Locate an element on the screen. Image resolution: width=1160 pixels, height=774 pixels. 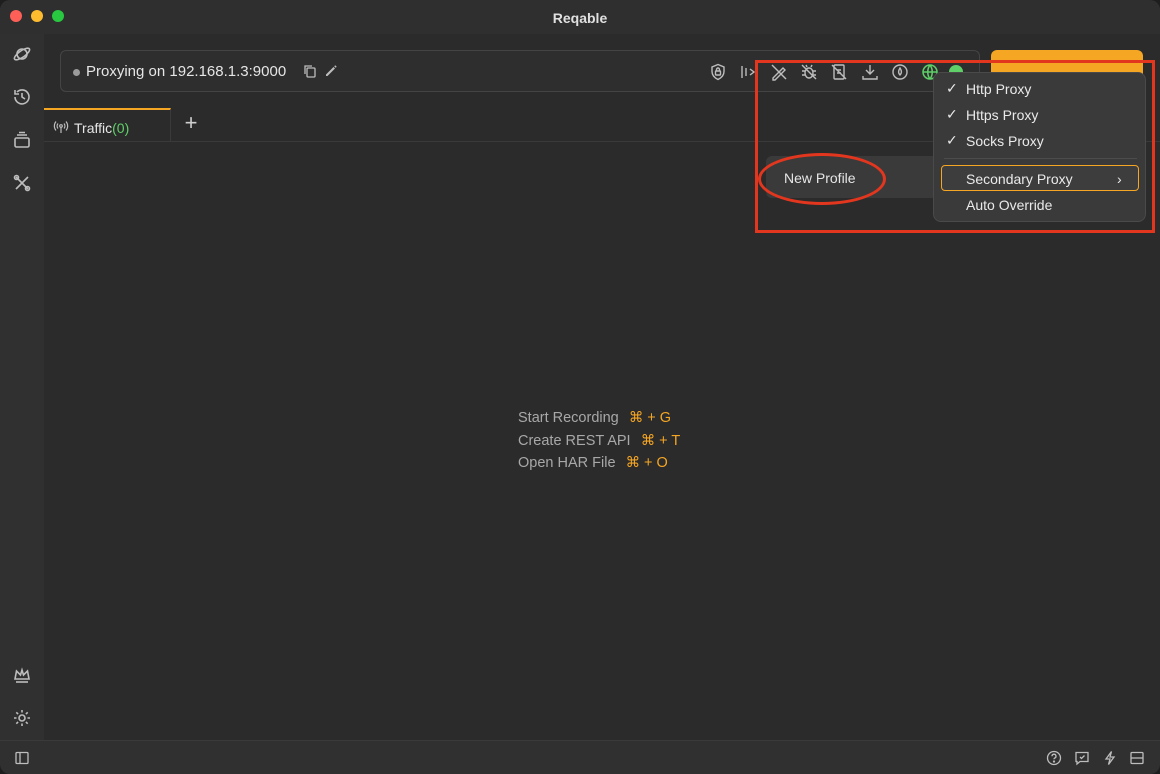
sidebar-item-tools is located at coordinates (22, 183).